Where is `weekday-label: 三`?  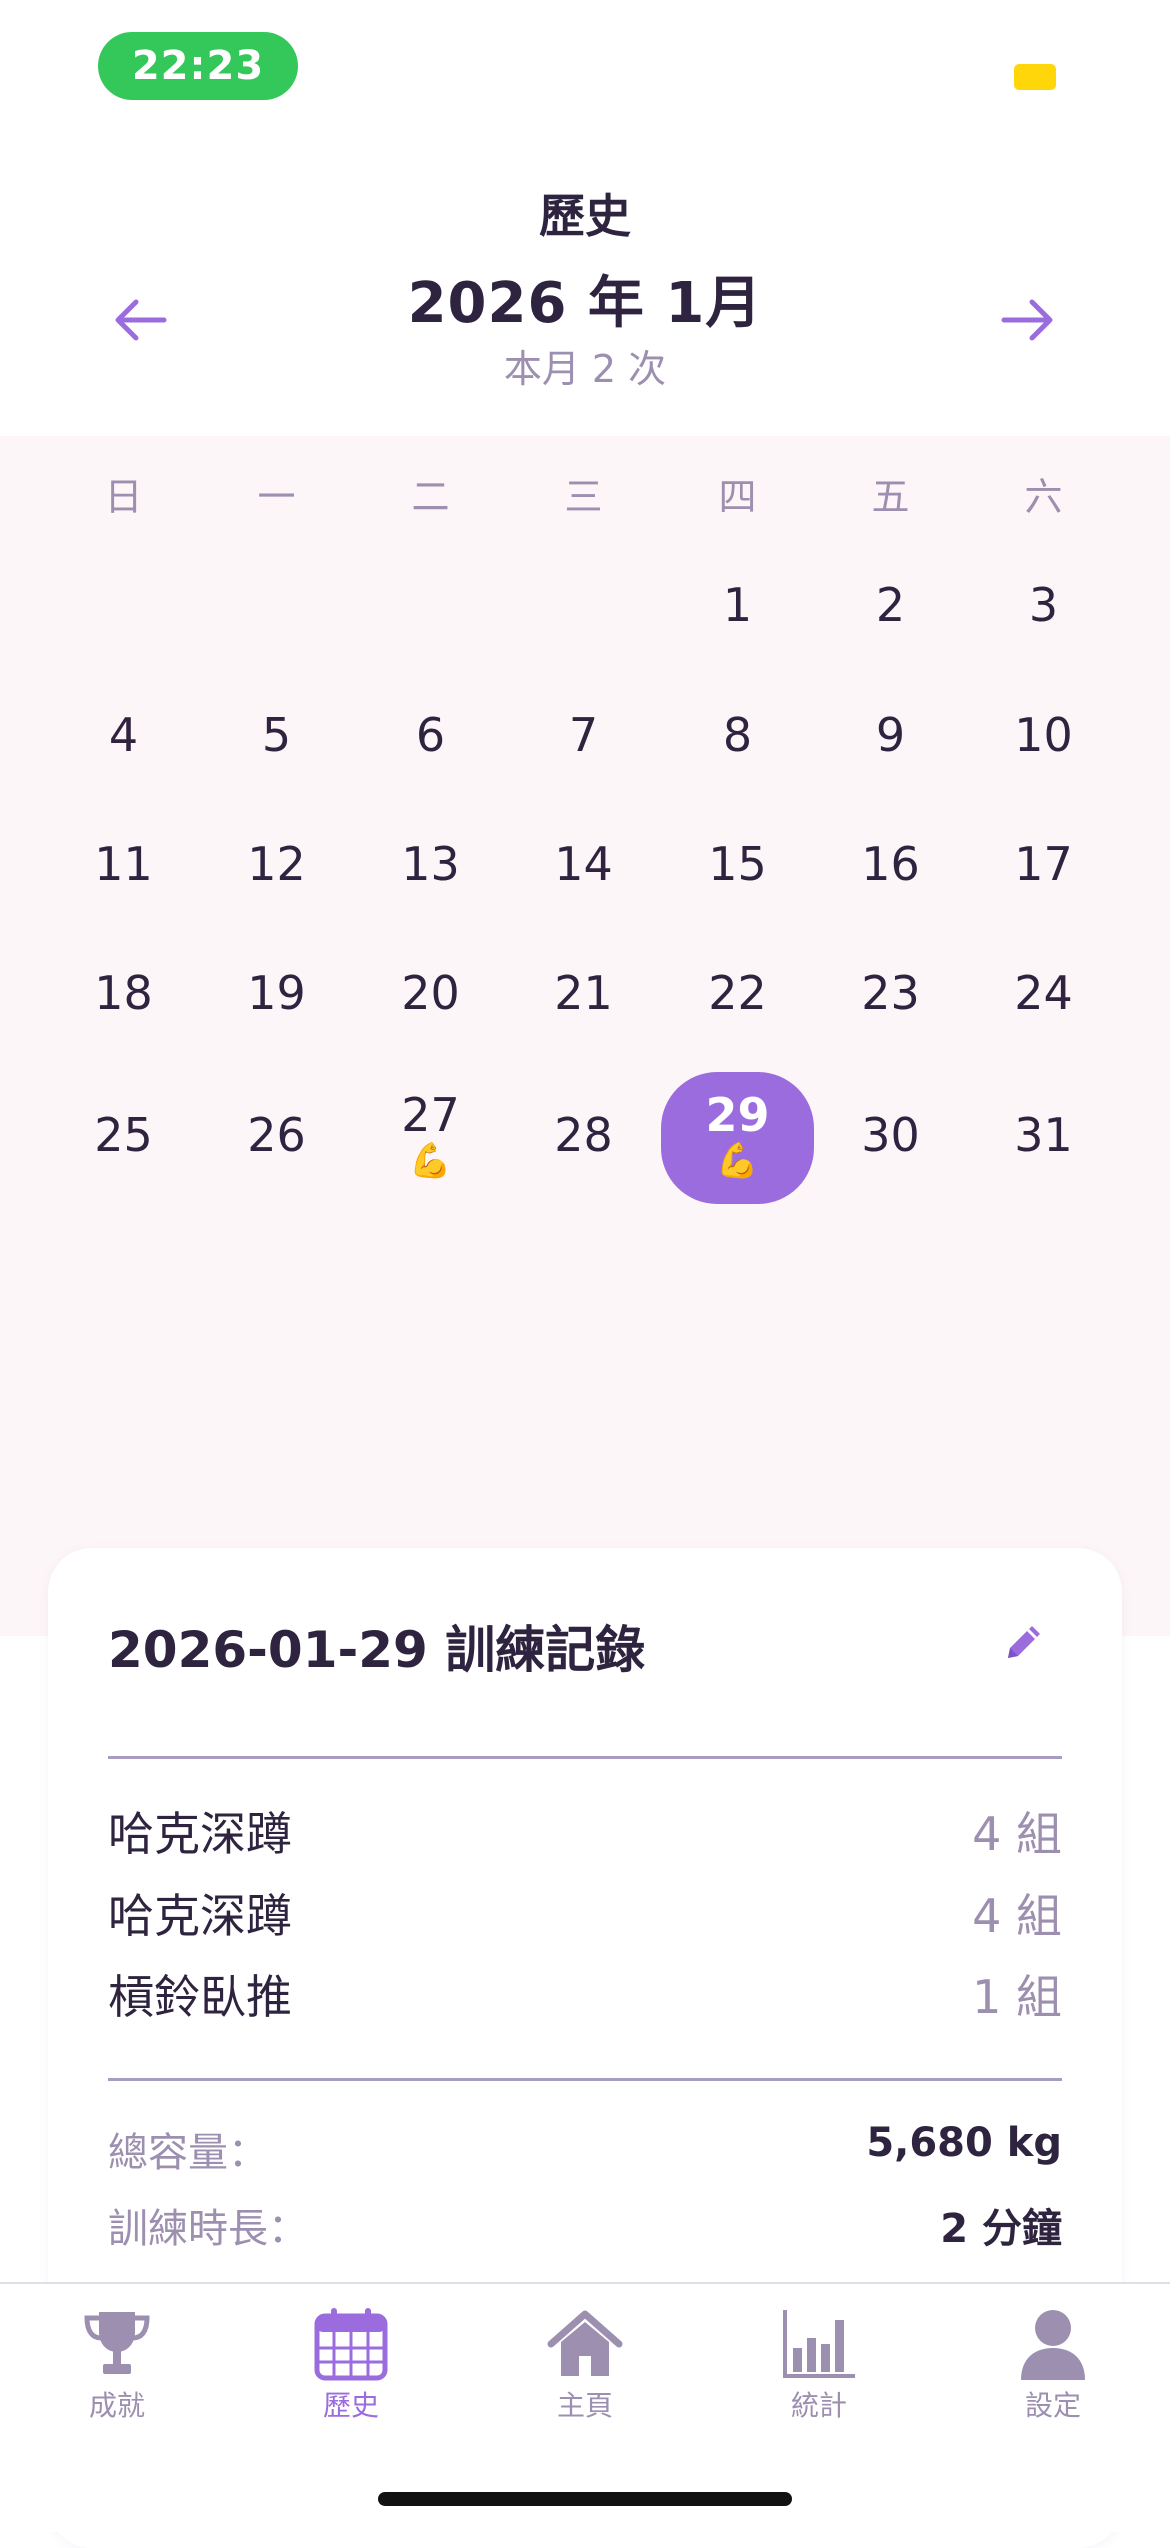 weekday-label: 三 is located at coordinates (583, 497).